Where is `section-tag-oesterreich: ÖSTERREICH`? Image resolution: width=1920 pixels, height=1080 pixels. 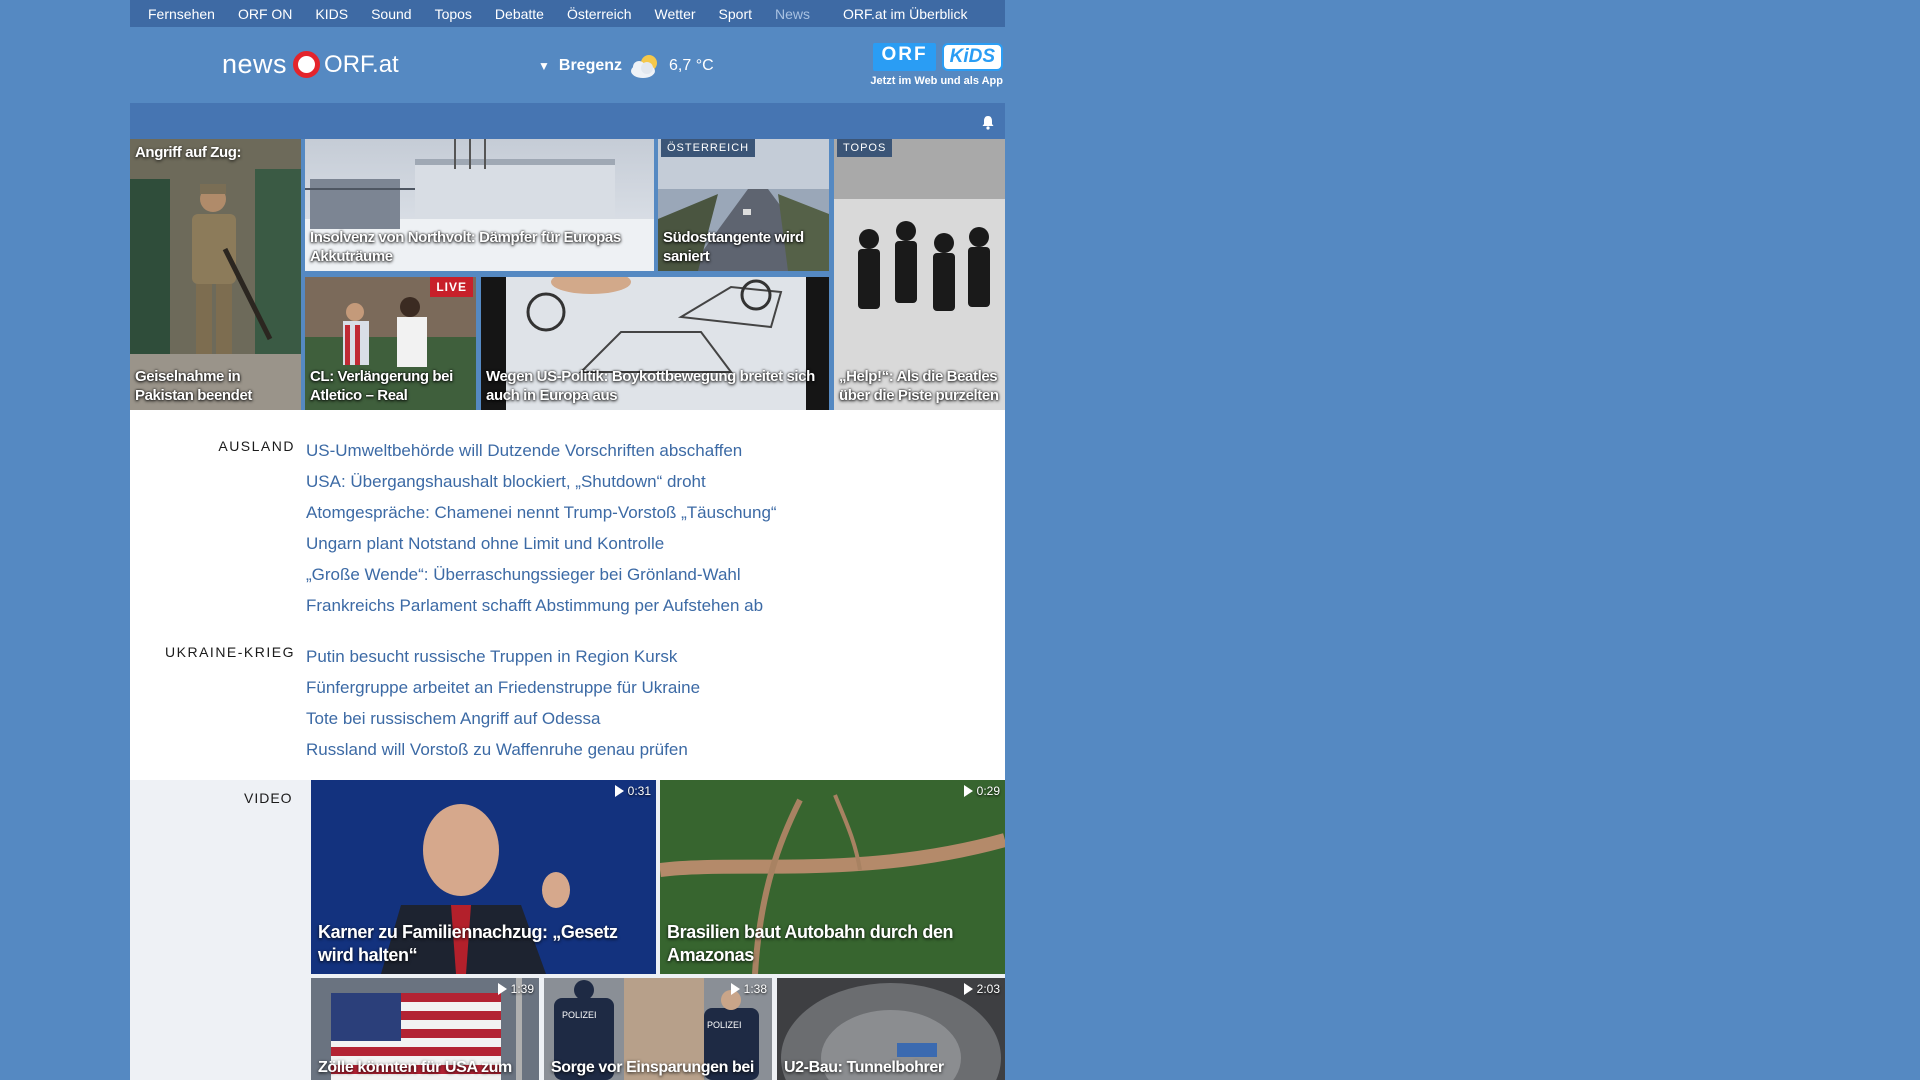 section-tag-oesterreich: ÖSTERREICH is located at coordinates (708, 148).